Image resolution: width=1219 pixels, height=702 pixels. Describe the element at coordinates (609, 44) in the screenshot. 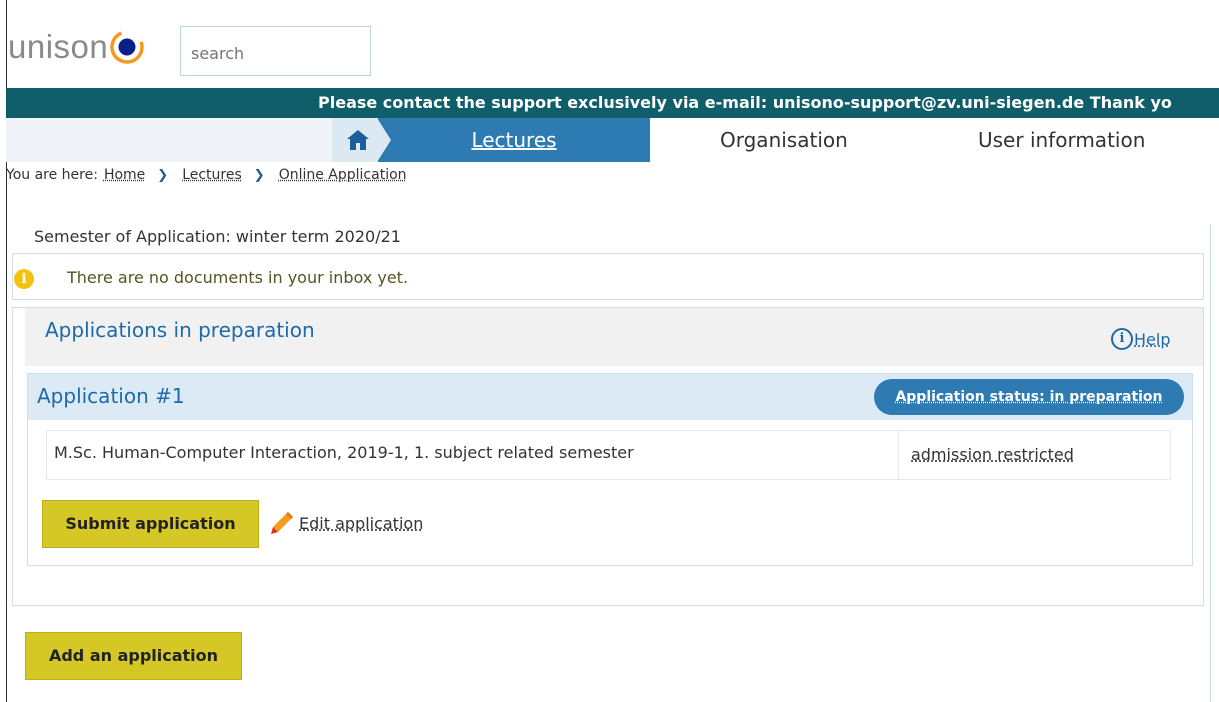

I see `header: unison` at that location.